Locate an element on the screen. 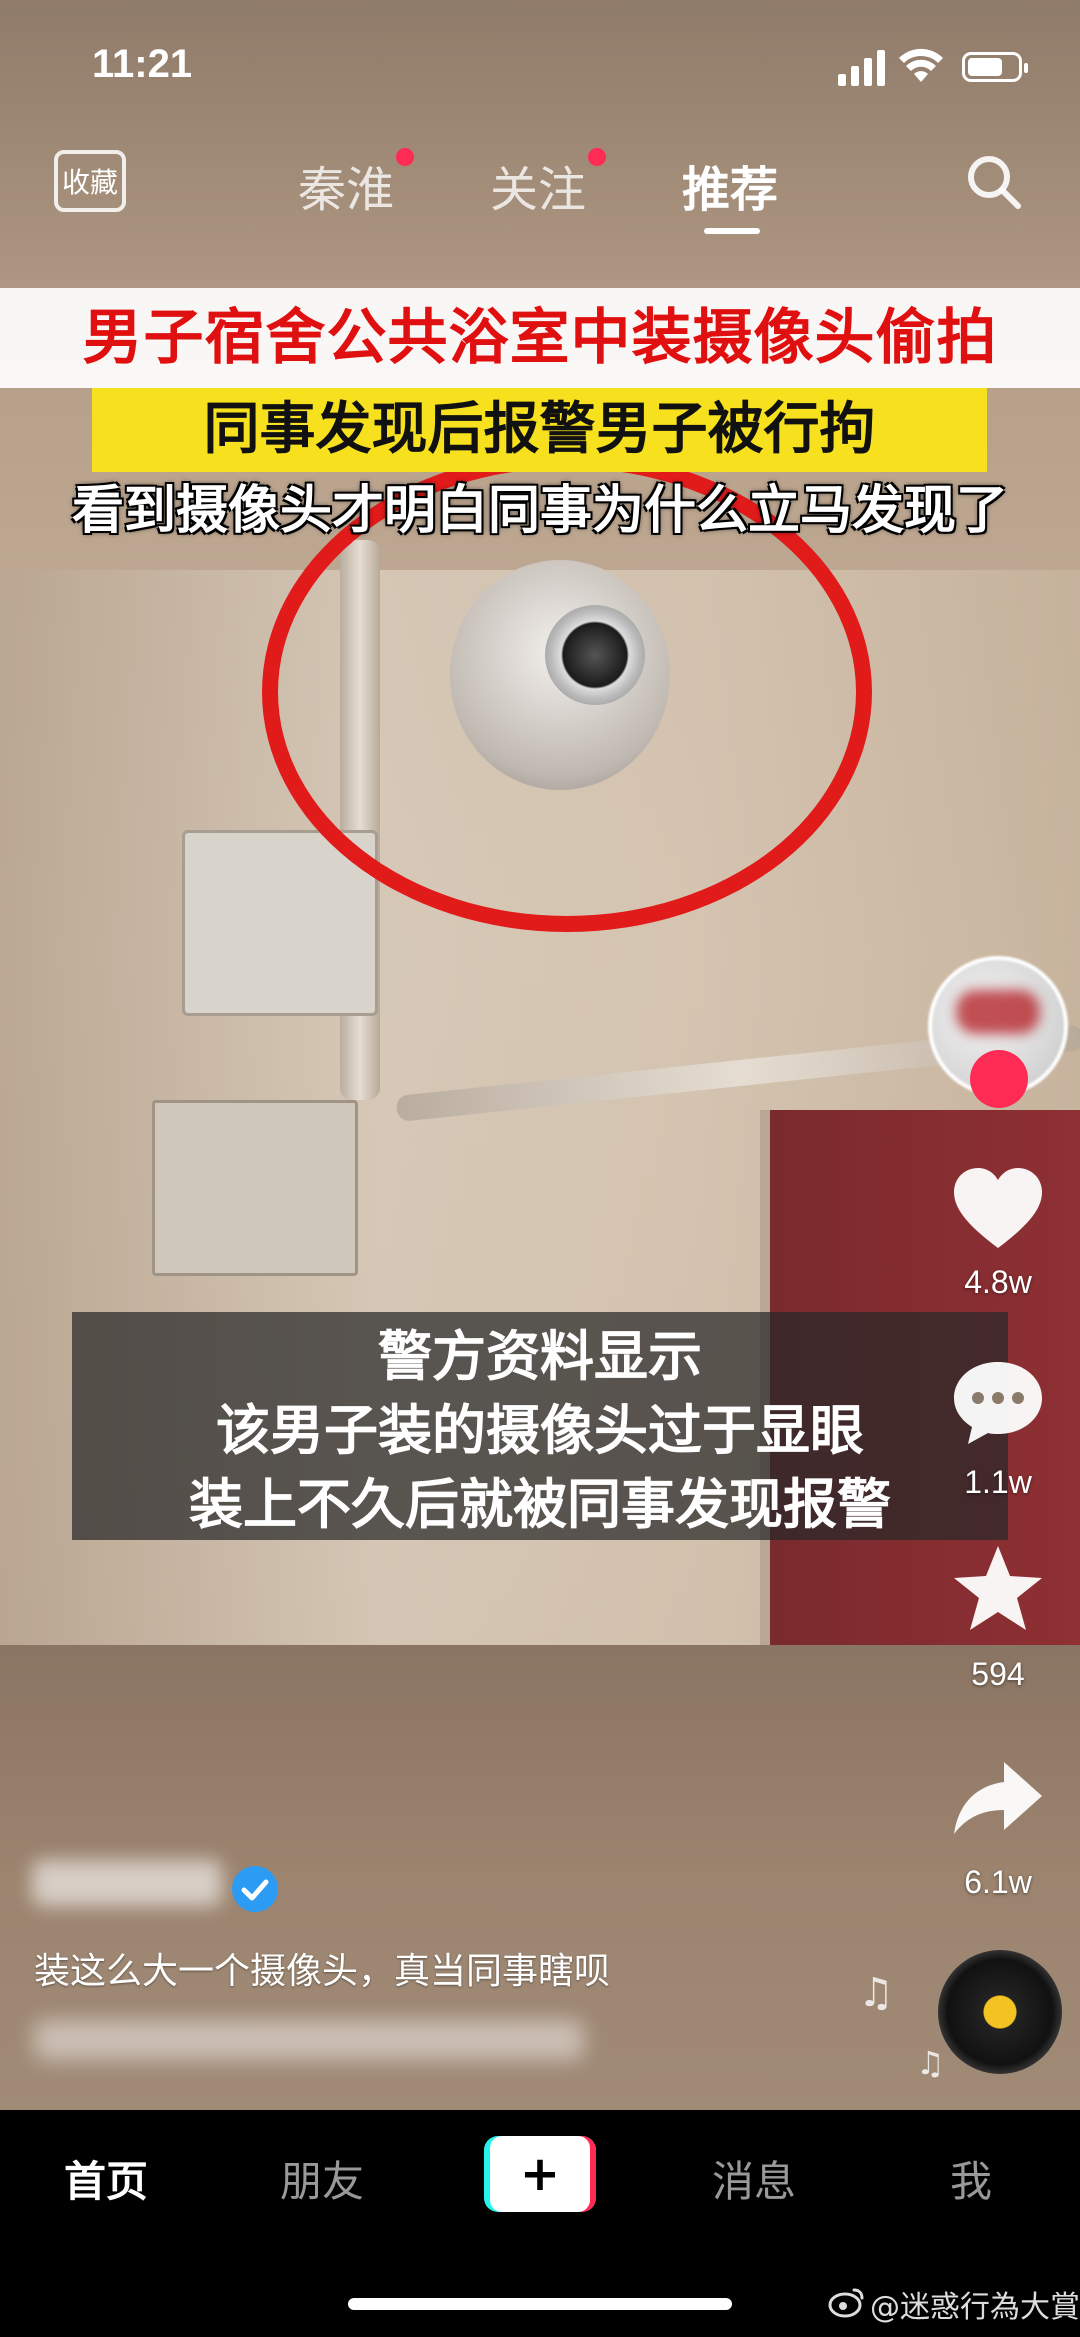 This screenshot has width=1080, height=2337. share-icon is located at coordinates (998, 1798).